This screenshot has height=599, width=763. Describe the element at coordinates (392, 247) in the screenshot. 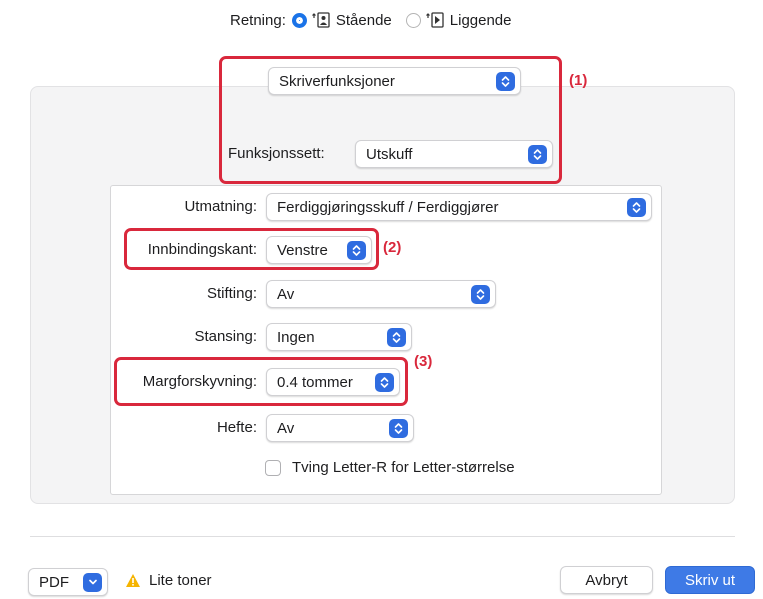

I see `callout-2: (2)` at that location.